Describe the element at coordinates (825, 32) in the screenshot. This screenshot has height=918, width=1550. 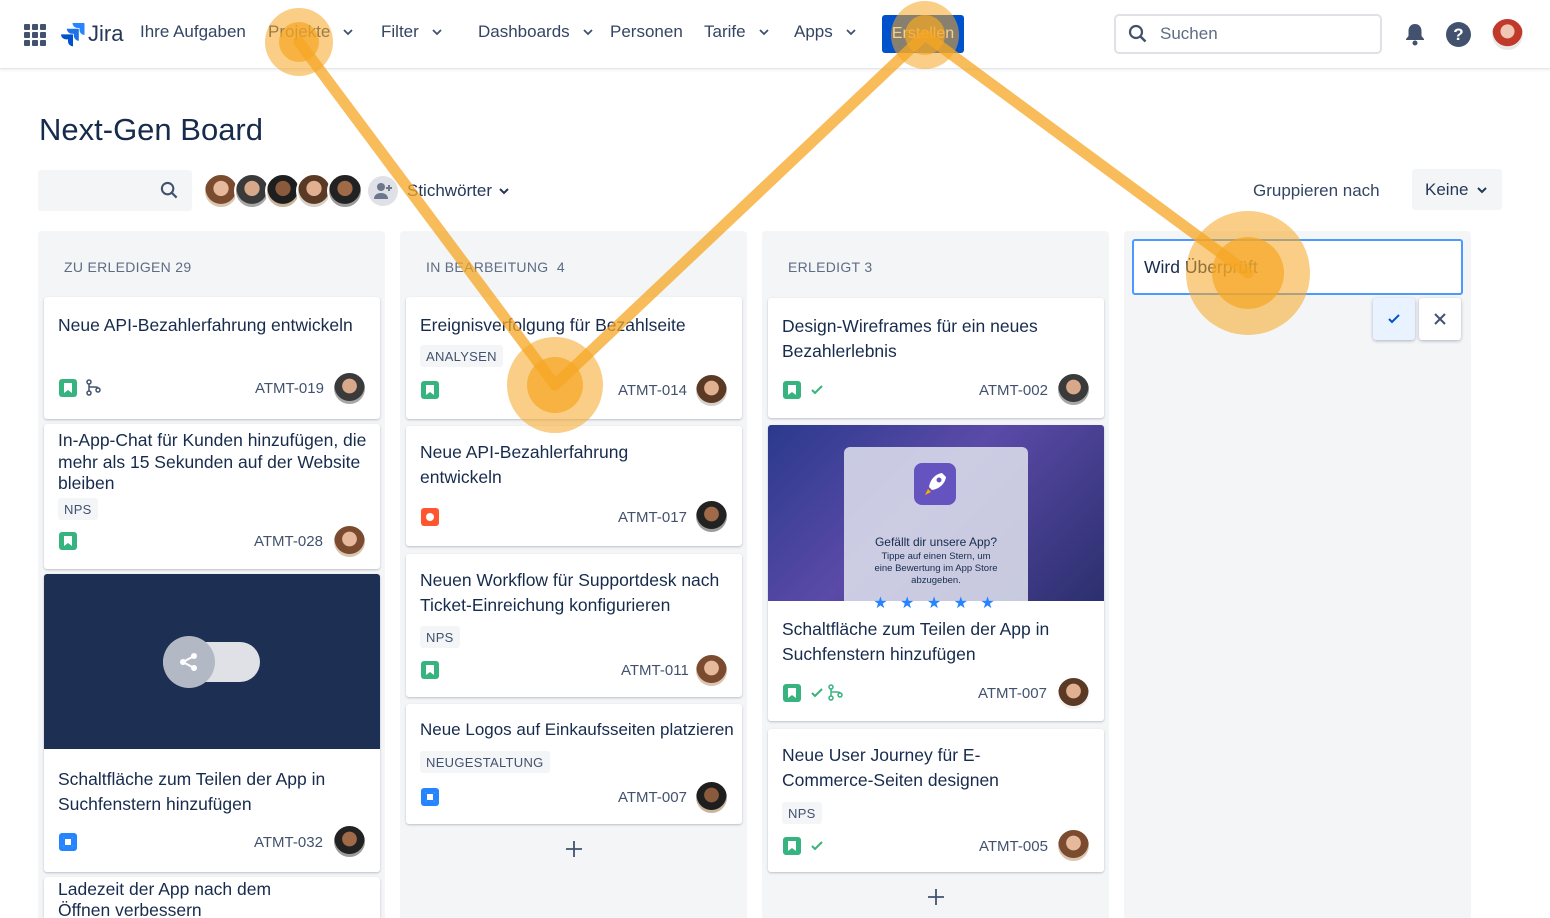
I see `nav-apps: Apps` at that location.